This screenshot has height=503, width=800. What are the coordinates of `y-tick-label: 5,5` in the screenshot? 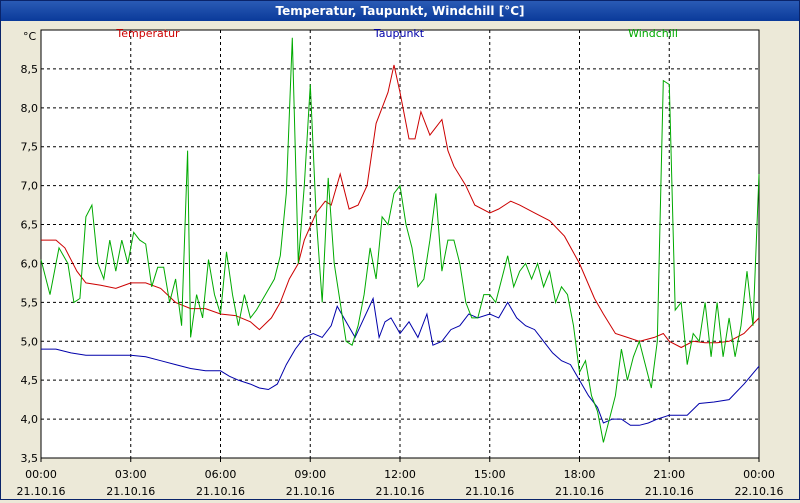 It's located at (30, 302).